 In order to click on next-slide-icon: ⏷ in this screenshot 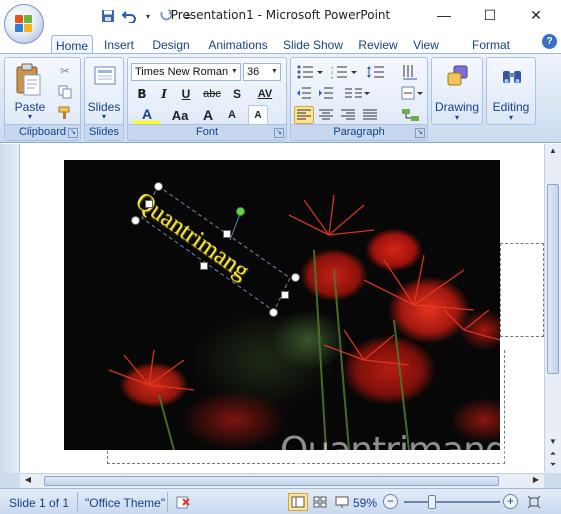, I will do `click(553, 465)`.